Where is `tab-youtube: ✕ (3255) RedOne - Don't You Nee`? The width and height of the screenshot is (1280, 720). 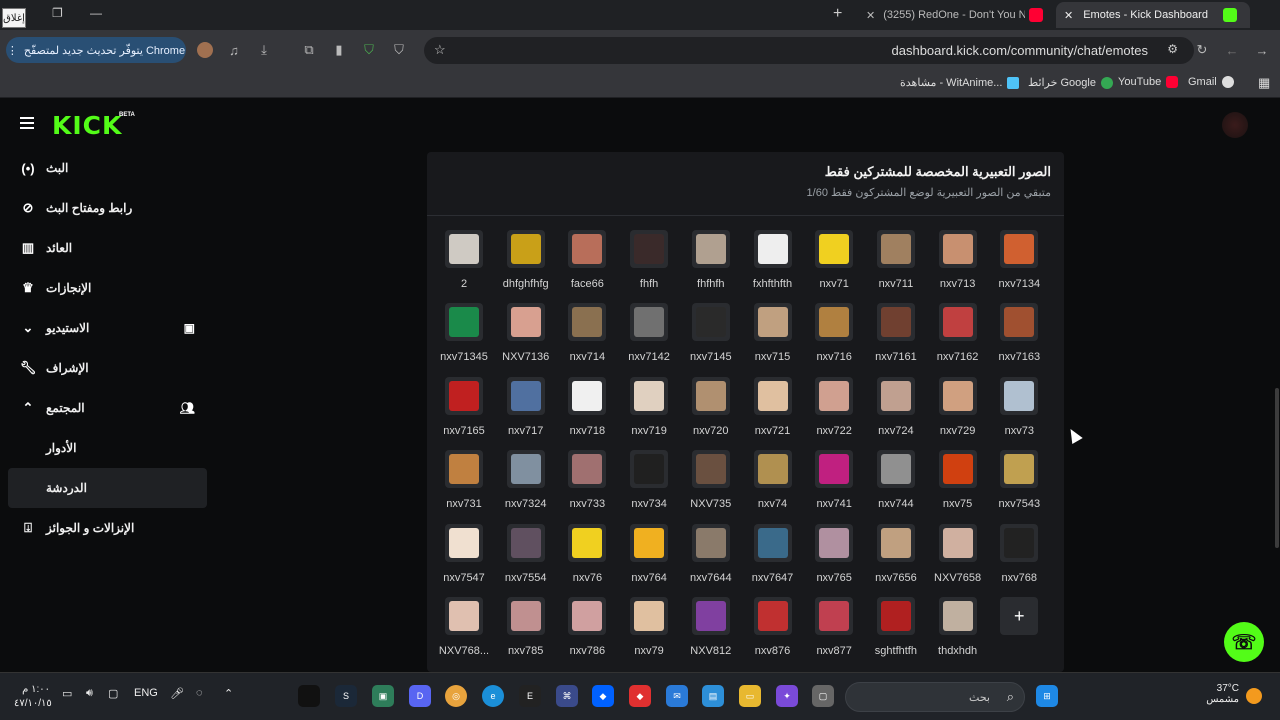
tab-youtube: ✕ (3255) RedOne - Don't You Nee is located at coordinates (956, 15).